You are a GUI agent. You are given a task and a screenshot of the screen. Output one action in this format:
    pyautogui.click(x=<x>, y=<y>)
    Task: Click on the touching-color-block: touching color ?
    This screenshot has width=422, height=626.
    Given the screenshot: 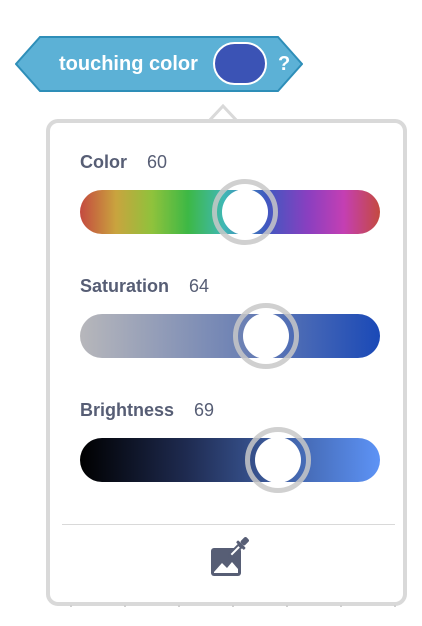 What is the action you would take?
    pyautogui.click(x=159, y=64)
    